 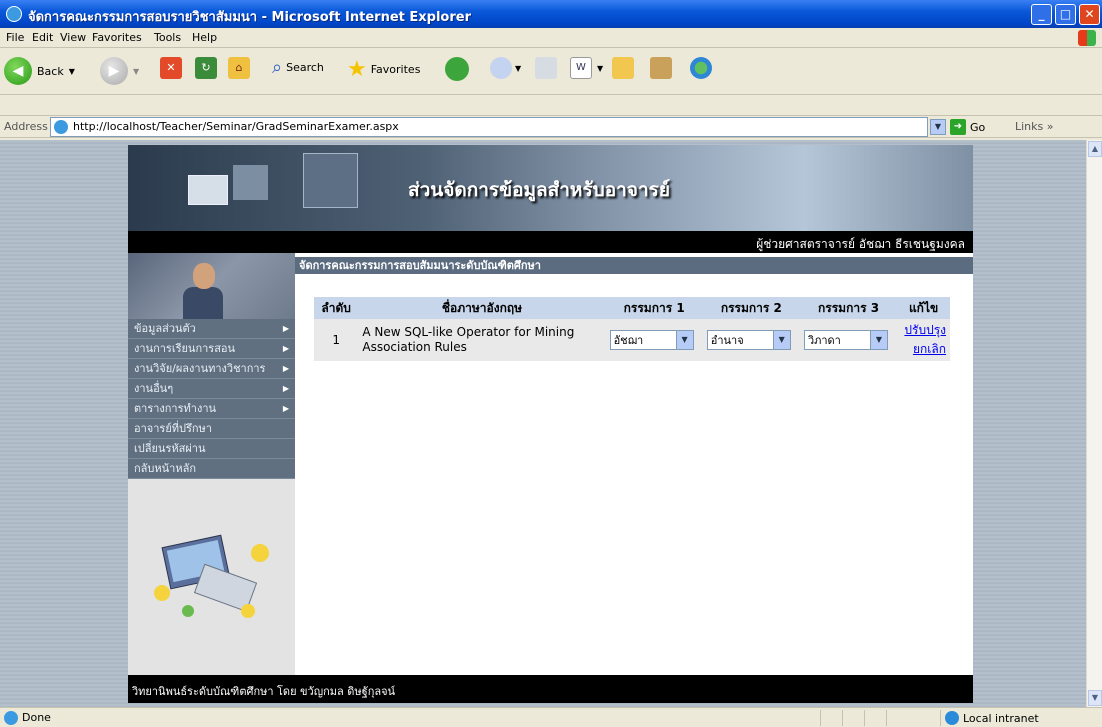 I want to click on author-bar: ผู้ช่วยศาสตราจารย์ อัชฌา ธีรเชนฐมงคล, so click(x=550, y=242).